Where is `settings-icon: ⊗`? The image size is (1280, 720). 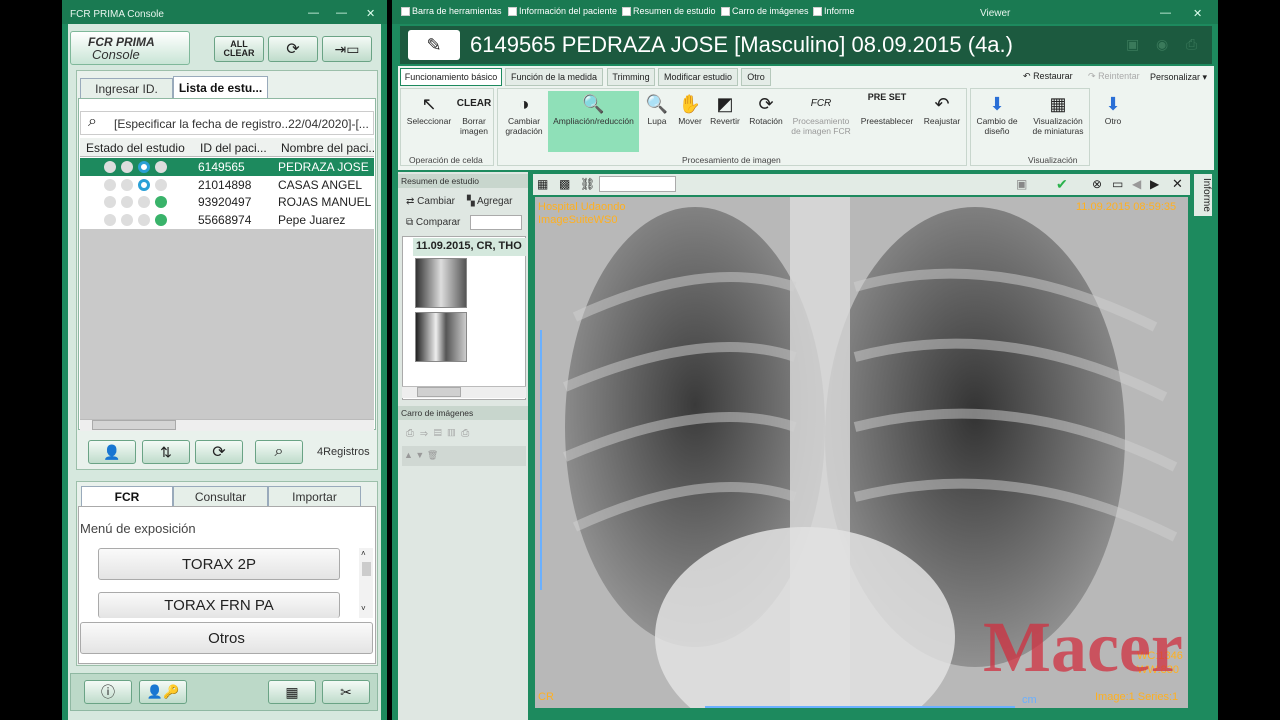
settings-icon: ⊗ is located at coordinates (1097, 184).